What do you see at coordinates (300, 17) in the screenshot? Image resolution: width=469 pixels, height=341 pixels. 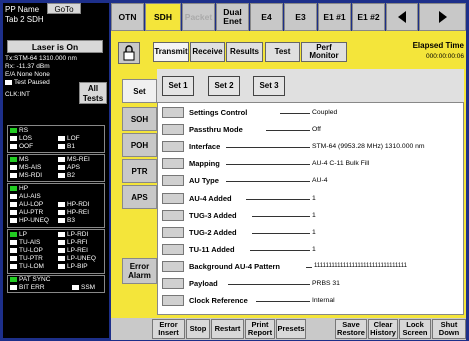 I see `tab-e3: E3` at bounding box center [300, 17].